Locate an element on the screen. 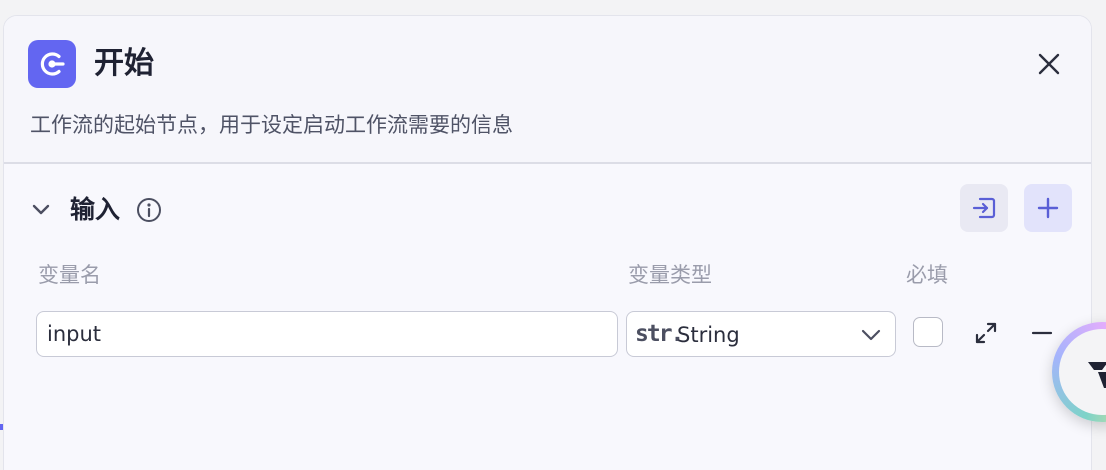 The width and height of the screenshot is (1106, 470). string-type-icon: str. is located at coordinates (659, 334).